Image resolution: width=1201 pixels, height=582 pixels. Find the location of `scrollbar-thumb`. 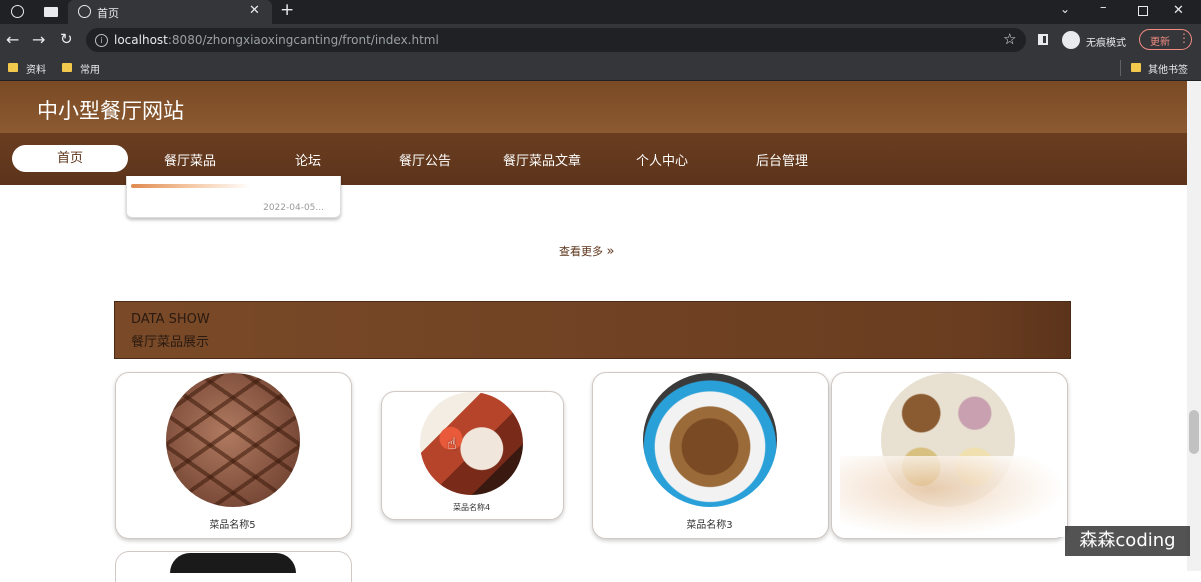

scrollbar-thumb is located at coordinates (1194, 432).